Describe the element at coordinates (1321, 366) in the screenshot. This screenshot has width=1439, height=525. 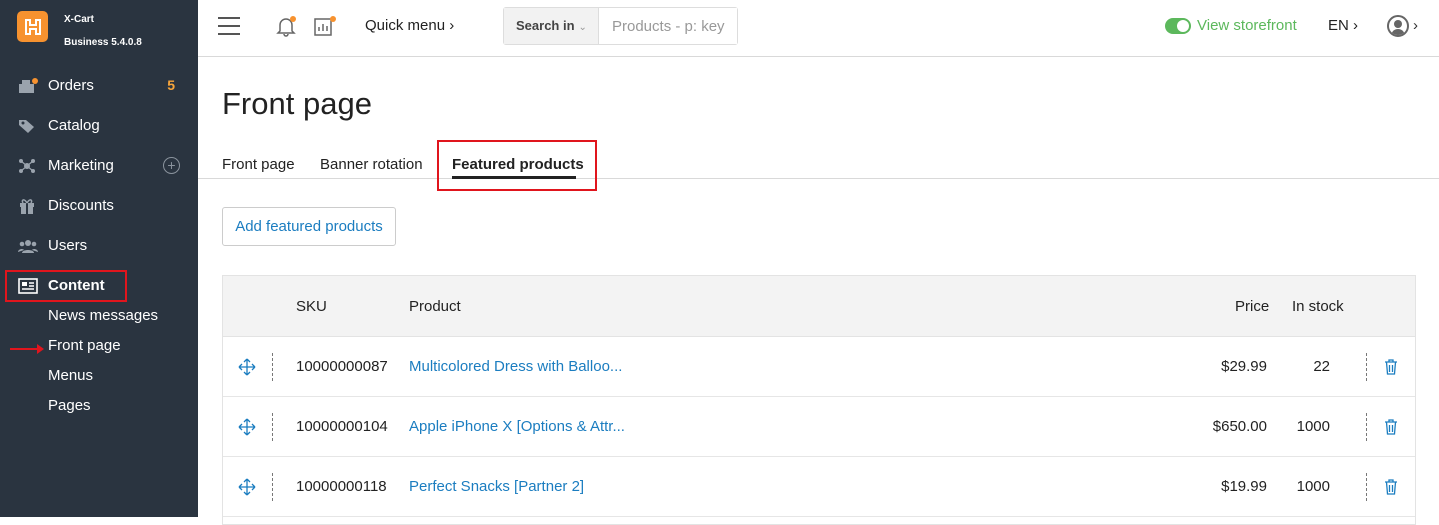
I see `stock-cell: 22` at that location.